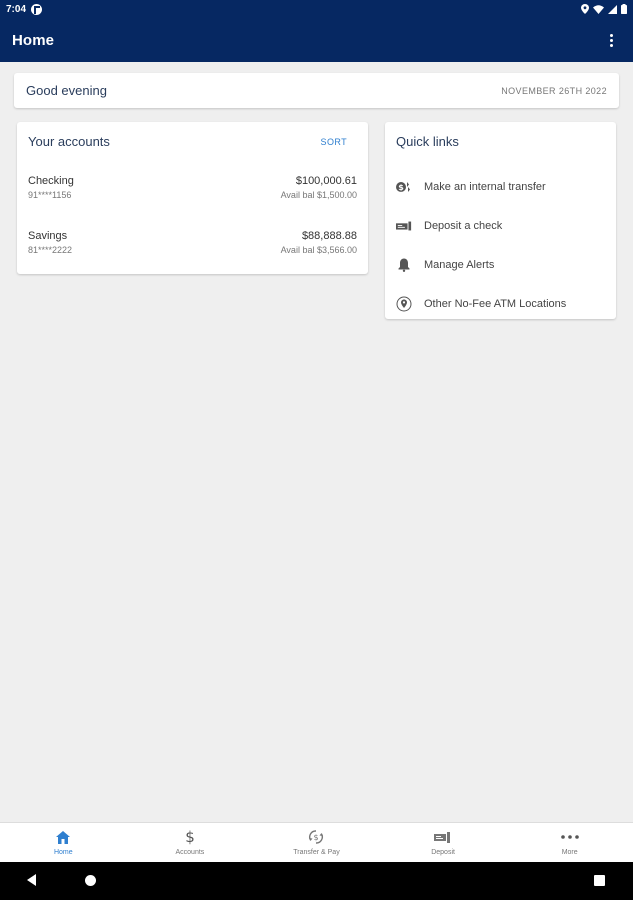 The height and width of the screenshot is (900, 633). What do you see at coordinates (69, 141) in the screenshot?
I see `accounts-title: Your accounts` at bounding box center [69, 141].